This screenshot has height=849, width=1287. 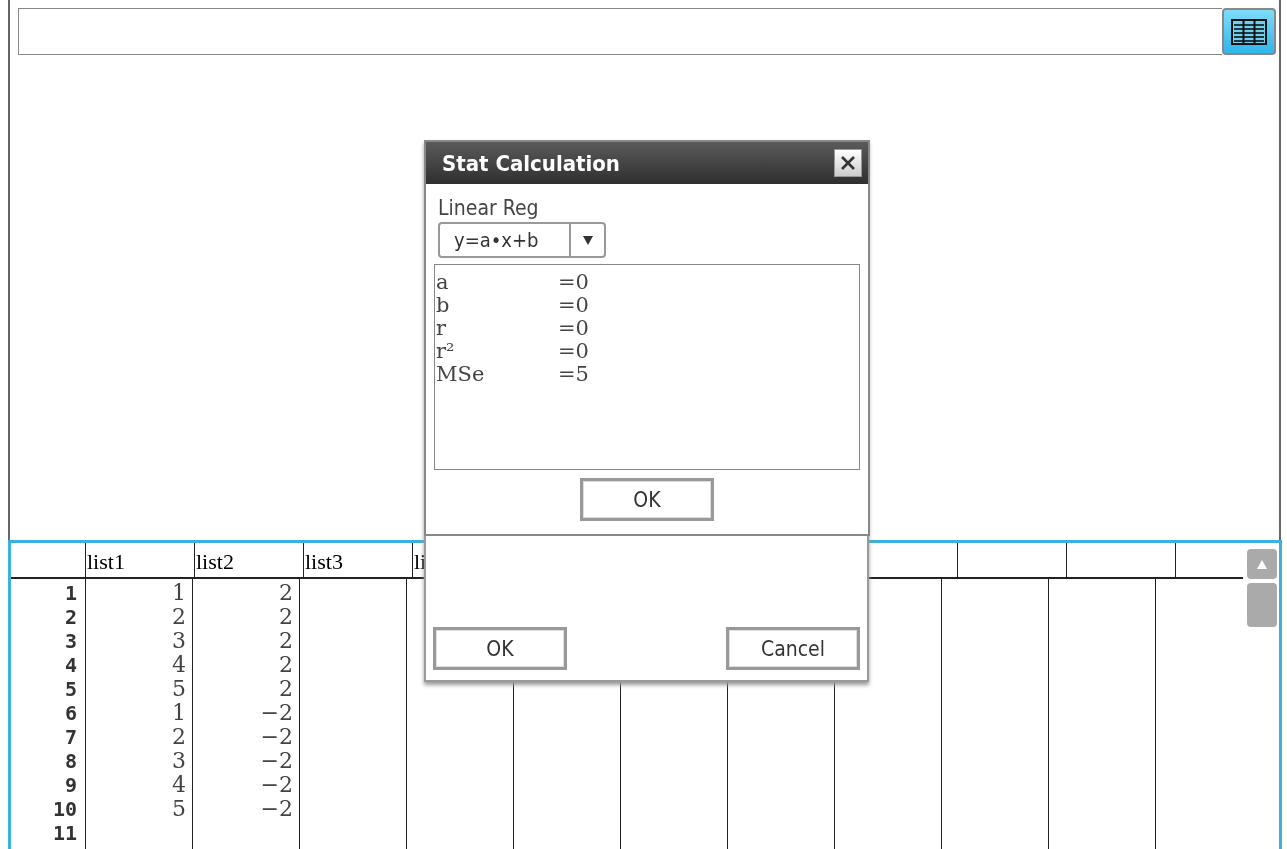 What do you see at coordinates (489, 208) in the screenshot?
I see `calculation-label: Linear Reg` at bounding box center [489, 208].